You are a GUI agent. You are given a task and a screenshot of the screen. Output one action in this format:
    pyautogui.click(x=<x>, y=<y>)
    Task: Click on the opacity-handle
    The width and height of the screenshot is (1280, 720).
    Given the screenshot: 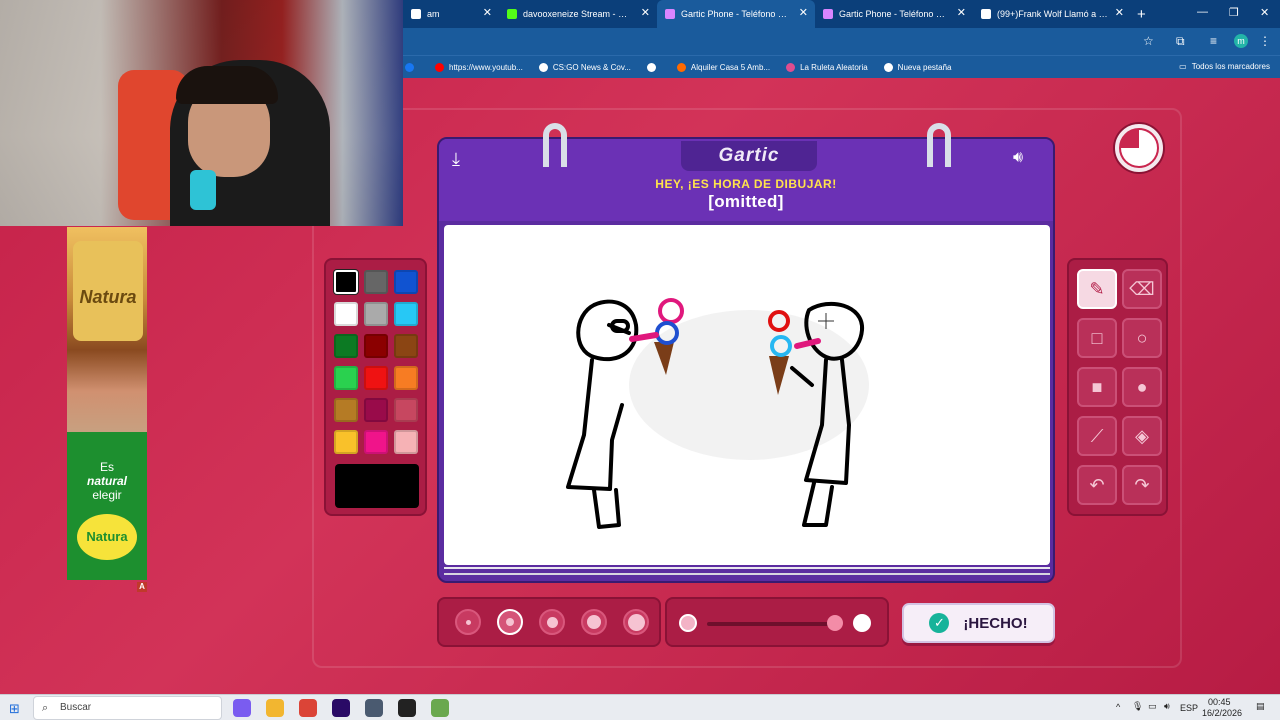 What is the action you would take?
    pyautogui.click(x=835, y=623)
    